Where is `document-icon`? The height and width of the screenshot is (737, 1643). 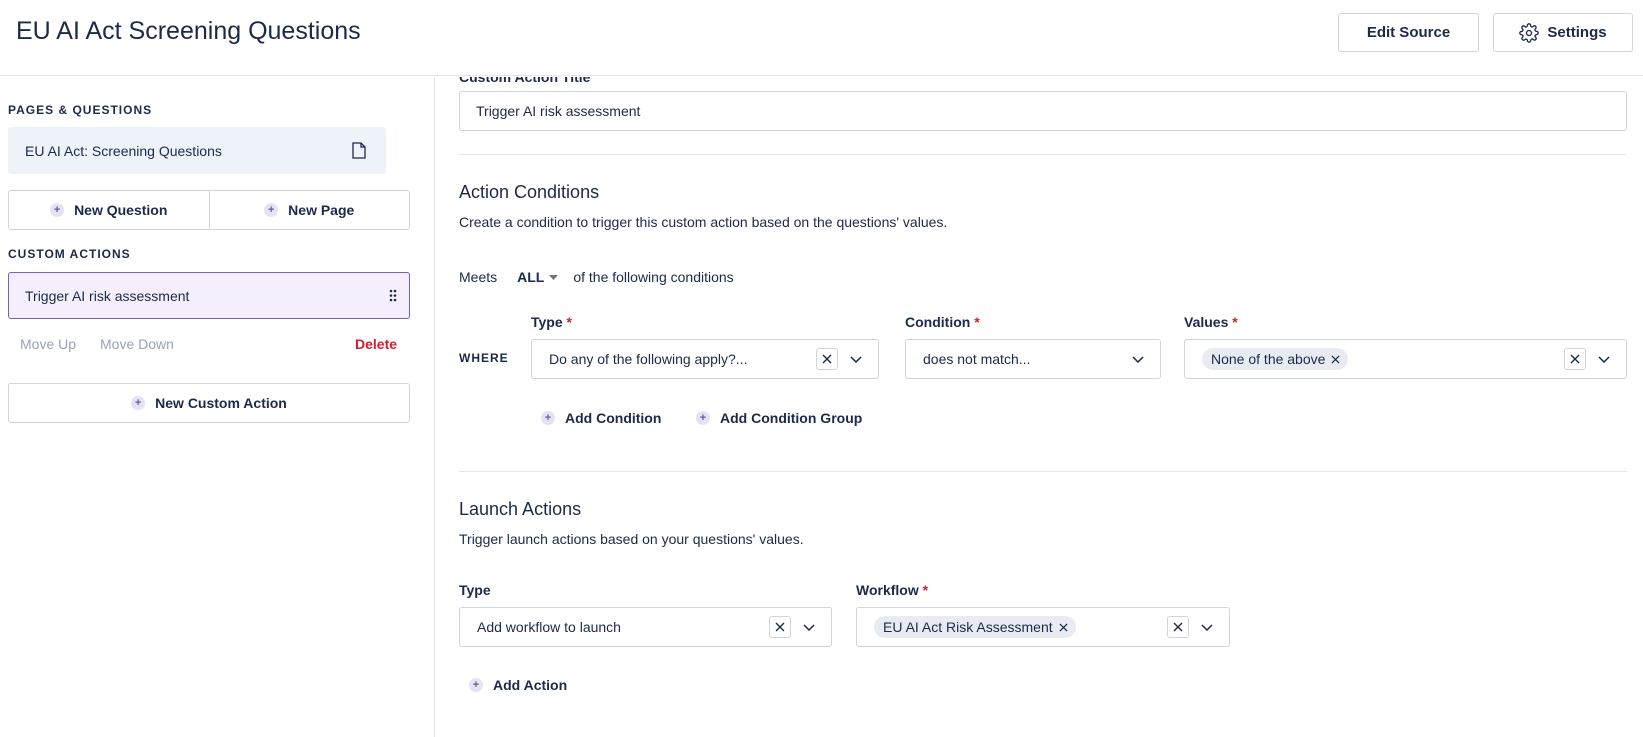
document-icon is located at coordinates (359, 152).